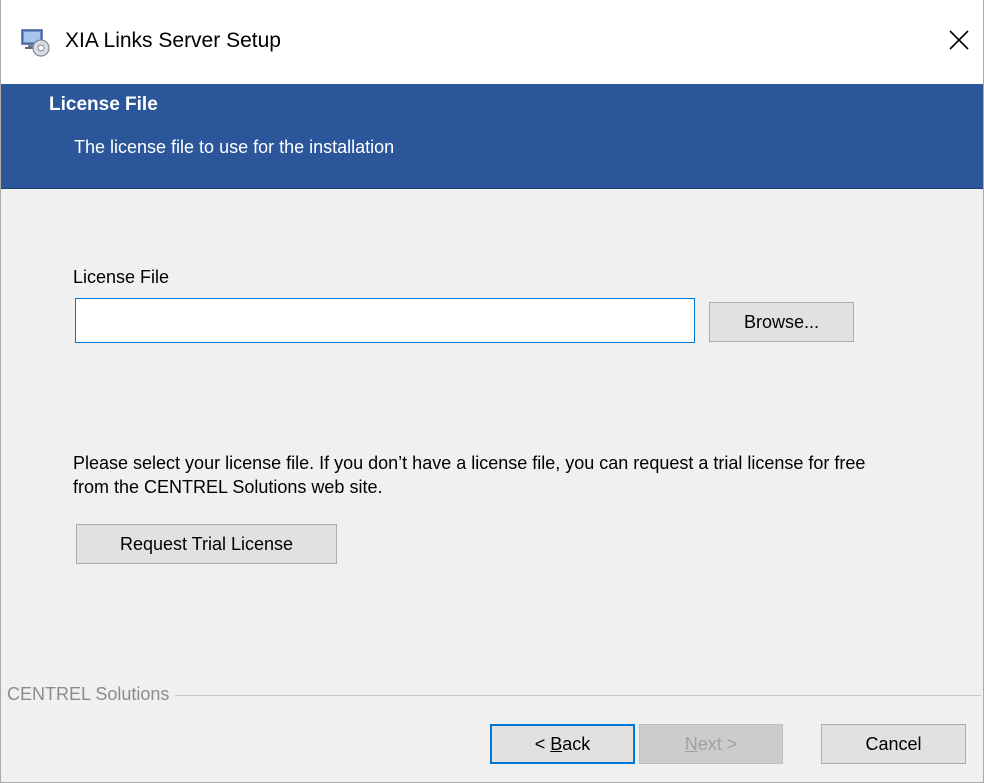 The image size is (984, 783). I want to click on close-button, so click(959, 42).